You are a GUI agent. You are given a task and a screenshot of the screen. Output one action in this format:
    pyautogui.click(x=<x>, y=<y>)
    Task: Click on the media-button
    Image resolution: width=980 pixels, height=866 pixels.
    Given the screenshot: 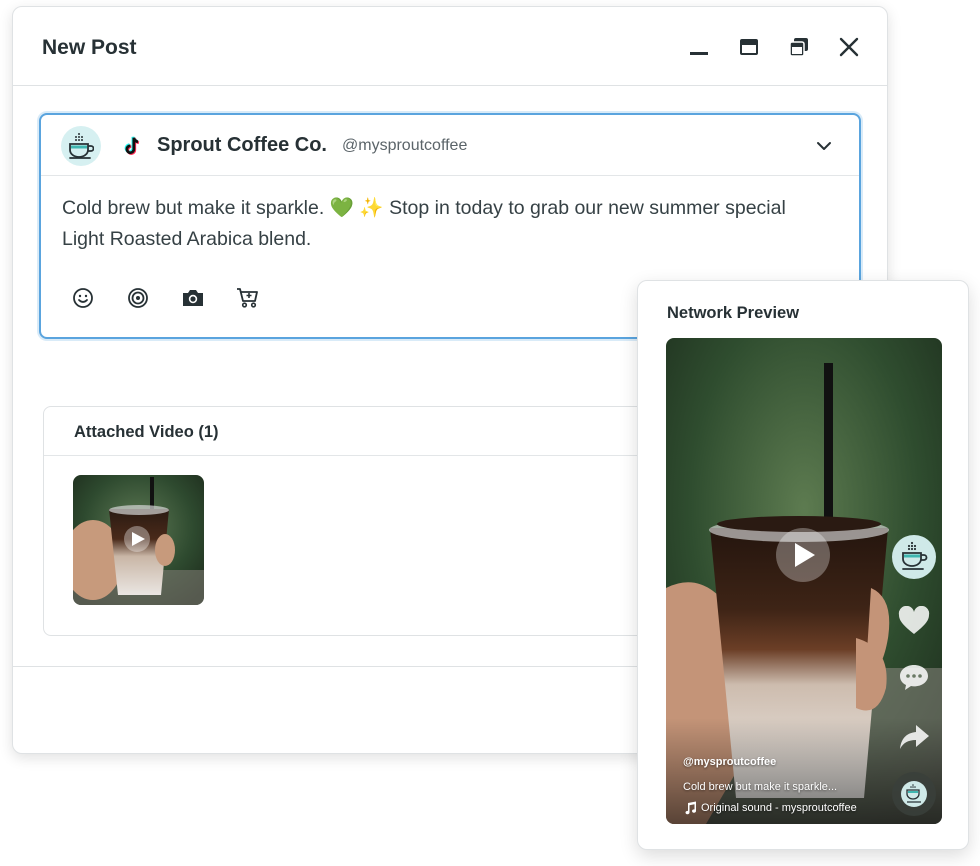 What is the action you would take?
    pyautogui.click(x=193, y=298)
    